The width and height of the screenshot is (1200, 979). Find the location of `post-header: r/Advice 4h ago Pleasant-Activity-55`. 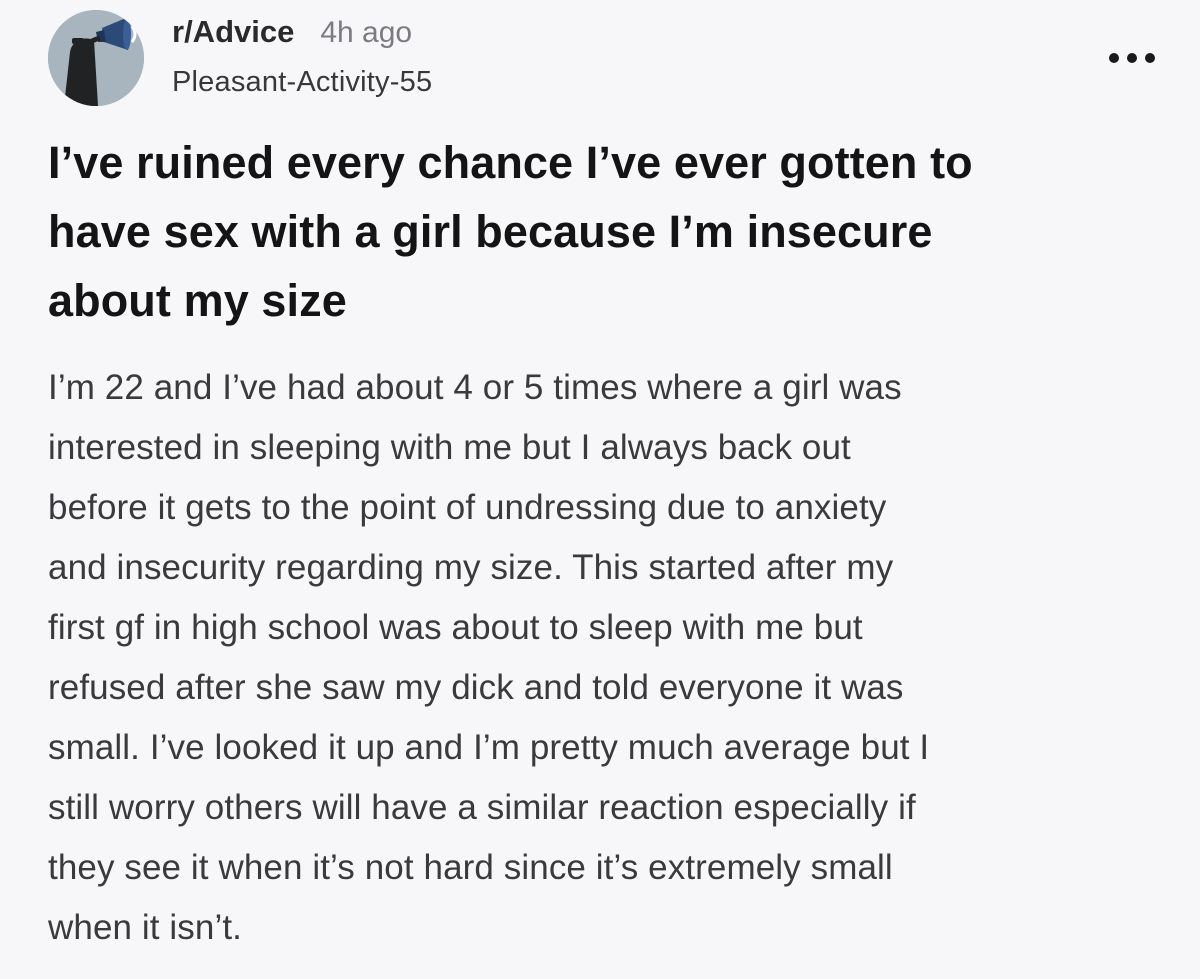

post-header: r/Advice 4h ago Pleasant-Activity-55 is located at coordinates (603, 58).